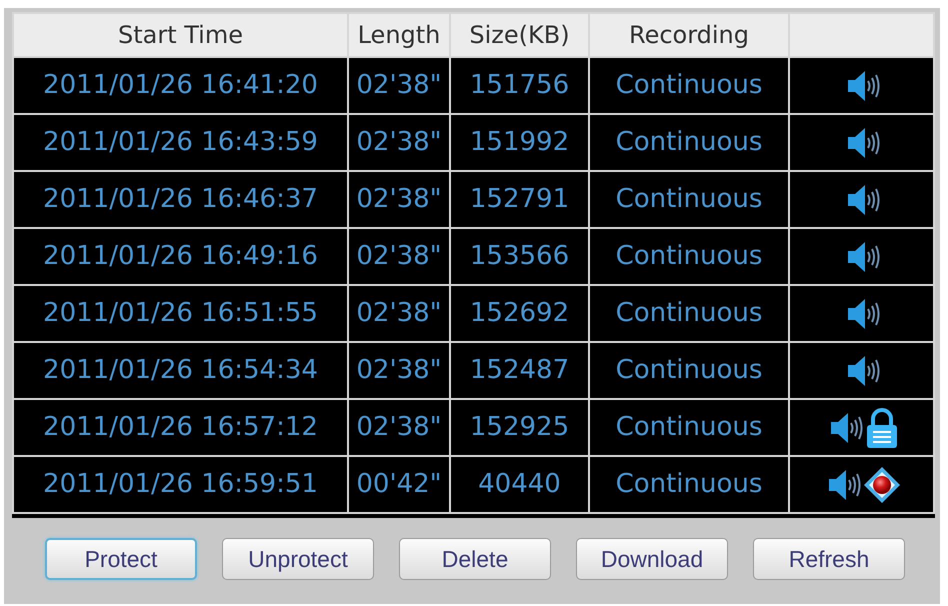  I want to click on lock-icon, so click(882, 428).